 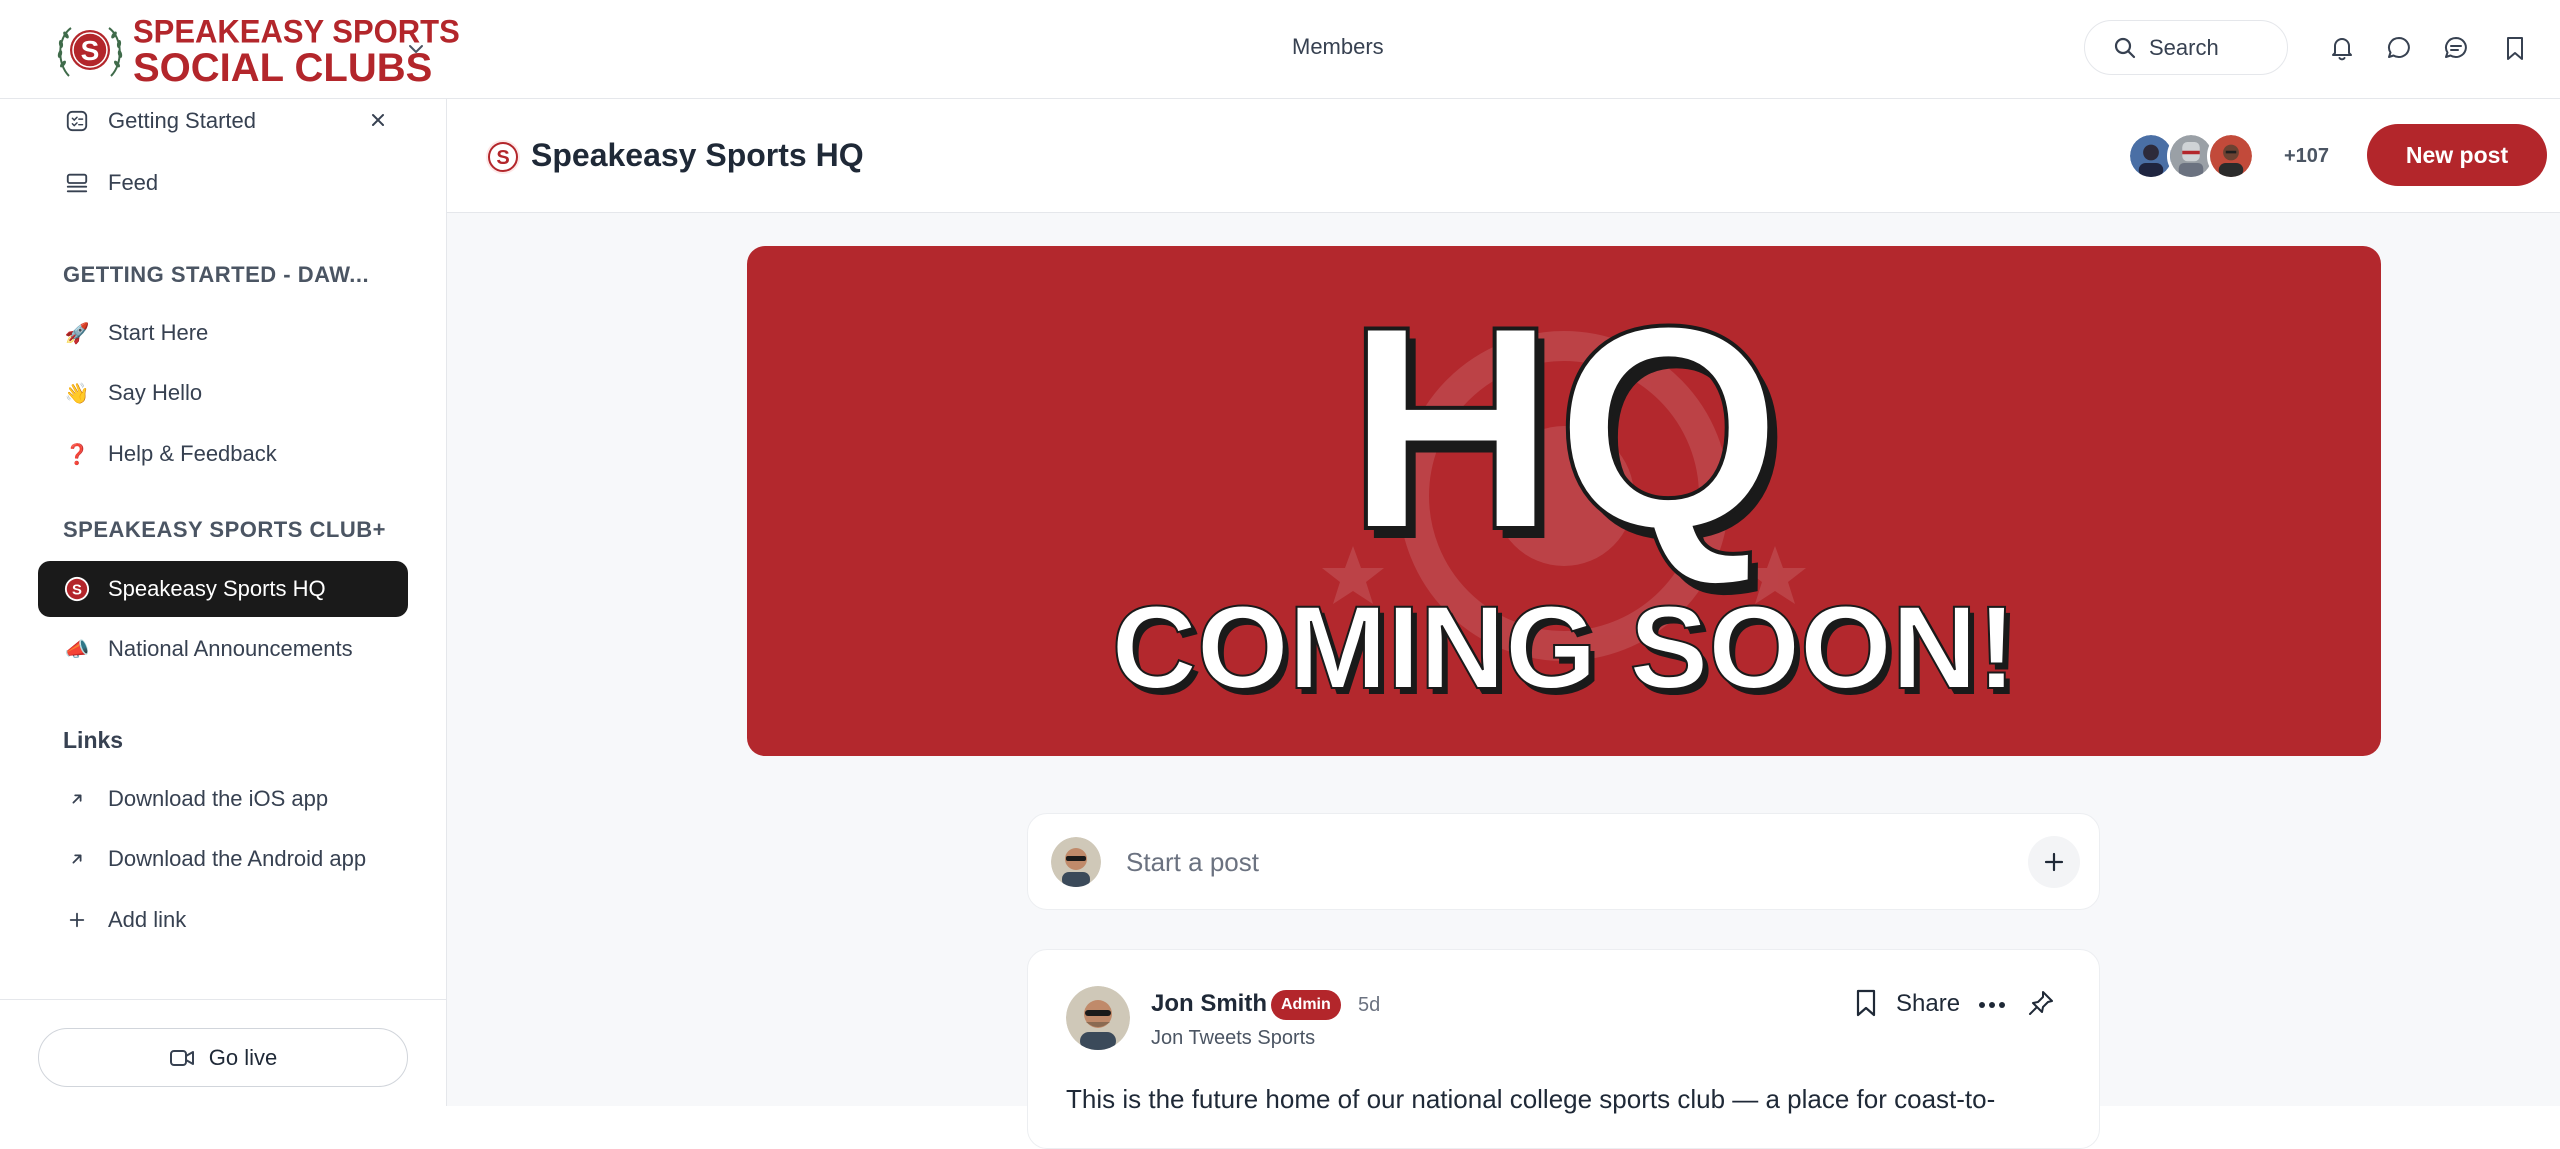 What do you see at coordinates (223, 183) in the screenshot?
I see `sidebar-item-feed: Feed` at bounding box center [223, 183].